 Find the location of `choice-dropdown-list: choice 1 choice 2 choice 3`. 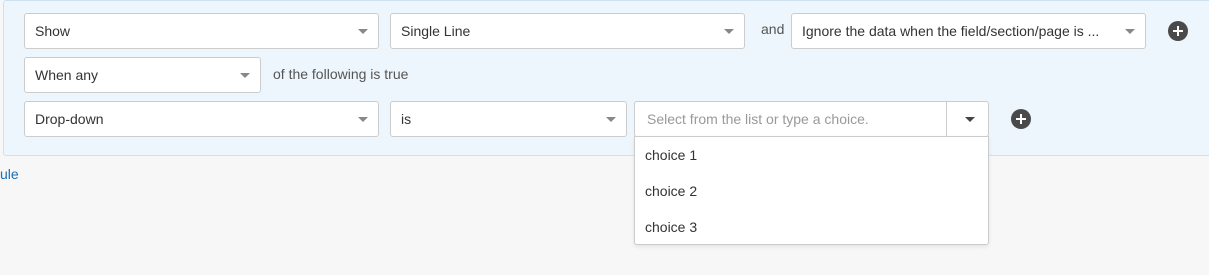

choice-dropdown-list: choice 1 choice 2 choice 3 is located at coordinates (811, 190).